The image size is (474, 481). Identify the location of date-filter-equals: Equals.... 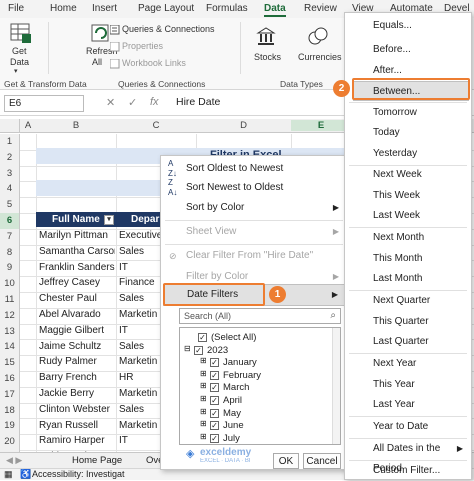
(408, 26).